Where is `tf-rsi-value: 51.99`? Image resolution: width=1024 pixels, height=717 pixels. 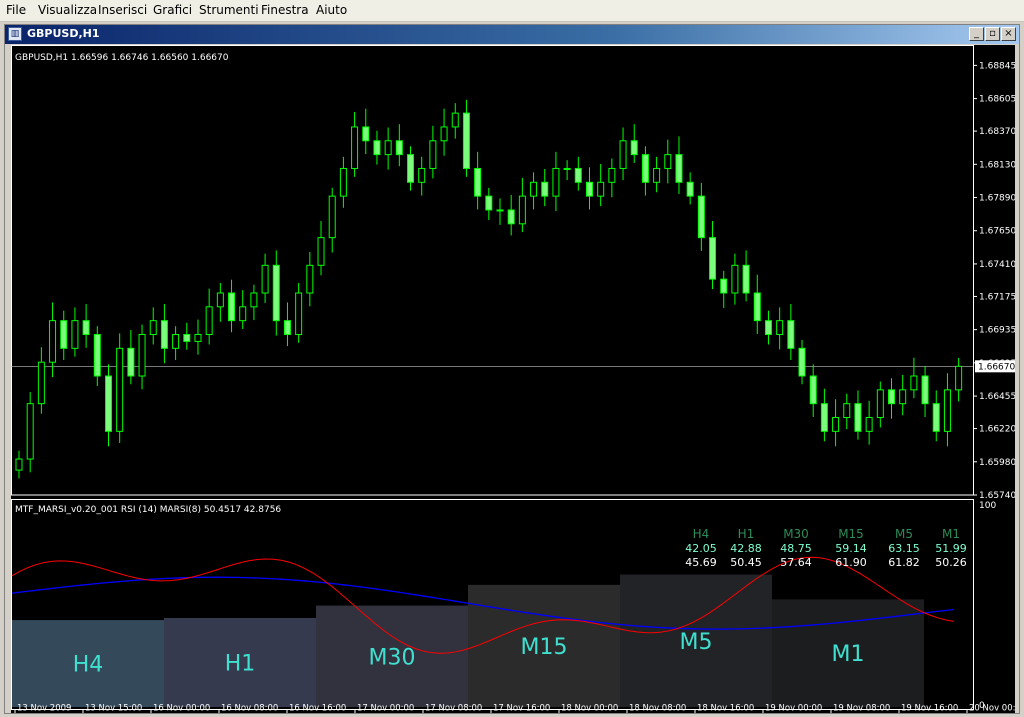 tf-rsi-value: 51.99 is located at coordinates (951, 548).